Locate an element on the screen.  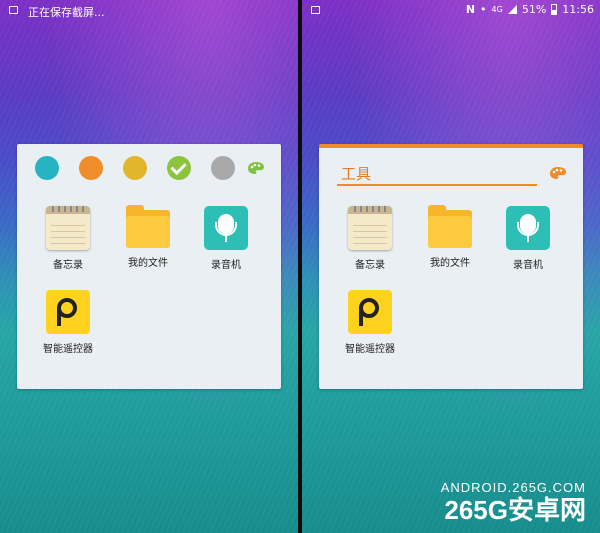
signal-icon is located at coordinates (512, 9).